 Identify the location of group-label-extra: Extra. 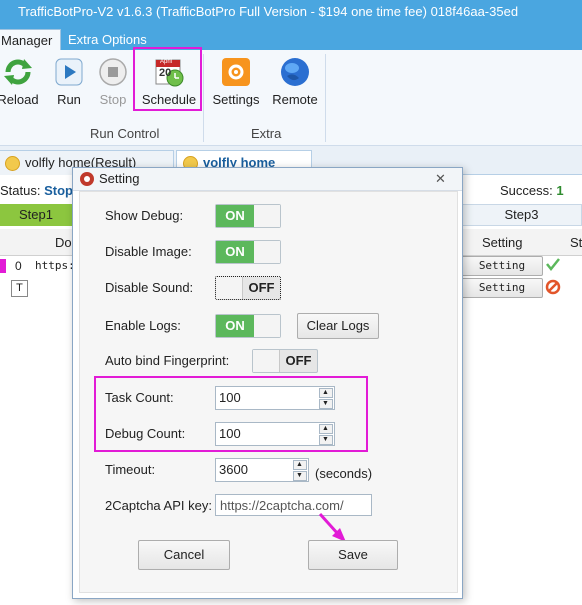
(266, 133).